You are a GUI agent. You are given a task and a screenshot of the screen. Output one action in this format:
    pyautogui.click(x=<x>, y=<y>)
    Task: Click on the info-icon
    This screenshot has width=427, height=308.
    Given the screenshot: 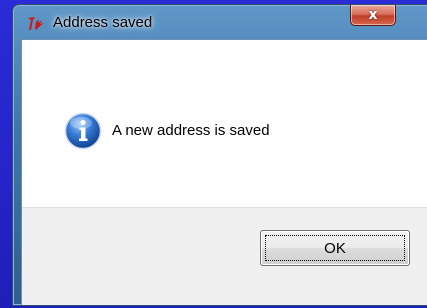 What is the action you would take?
    pyautogui.click(x=83, y=131)
    